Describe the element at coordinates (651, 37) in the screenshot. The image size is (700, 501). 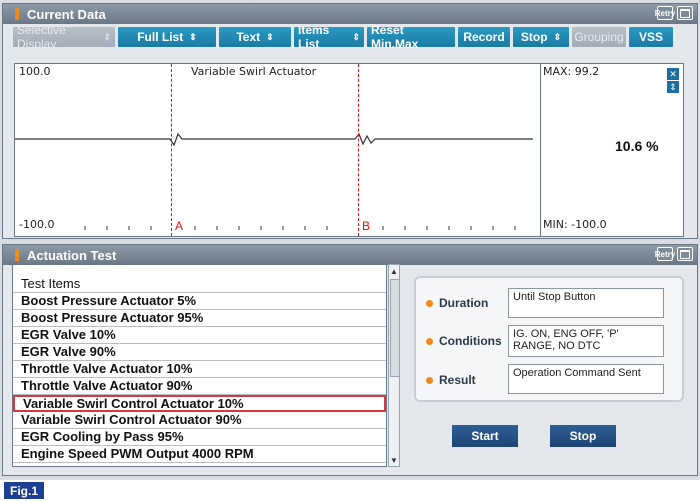
I see `vss-button: VSS` at that location.